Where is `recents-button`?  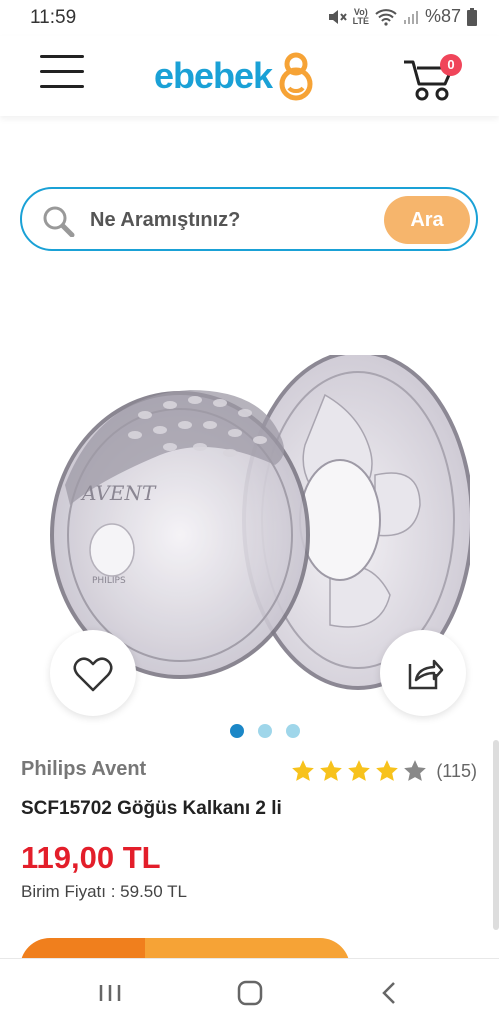 recents-button is located at coordinates (110, 993).